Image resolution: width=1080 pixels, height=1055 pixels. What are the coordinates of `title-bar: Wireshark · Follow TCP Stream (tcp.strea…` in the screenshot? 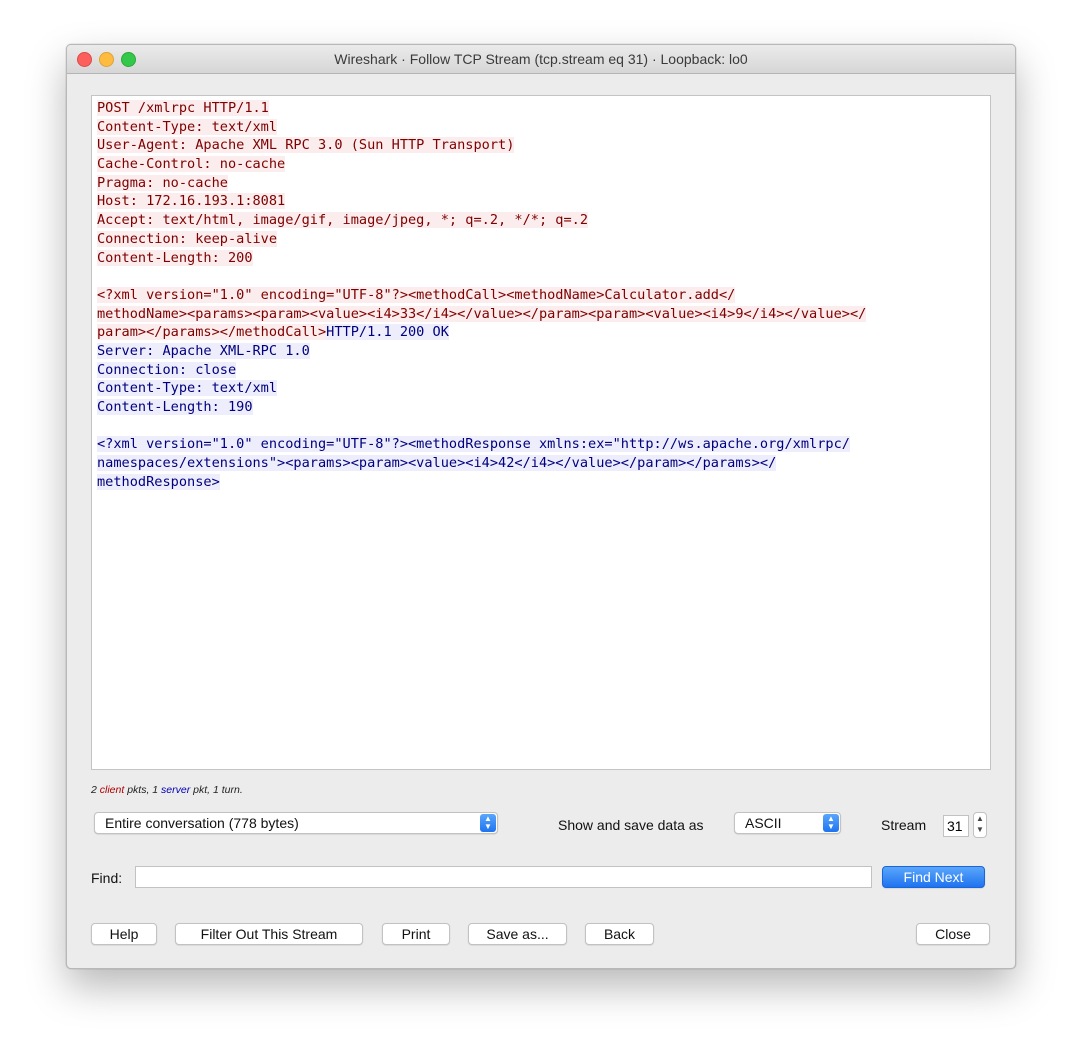 It's located at (541, 59).